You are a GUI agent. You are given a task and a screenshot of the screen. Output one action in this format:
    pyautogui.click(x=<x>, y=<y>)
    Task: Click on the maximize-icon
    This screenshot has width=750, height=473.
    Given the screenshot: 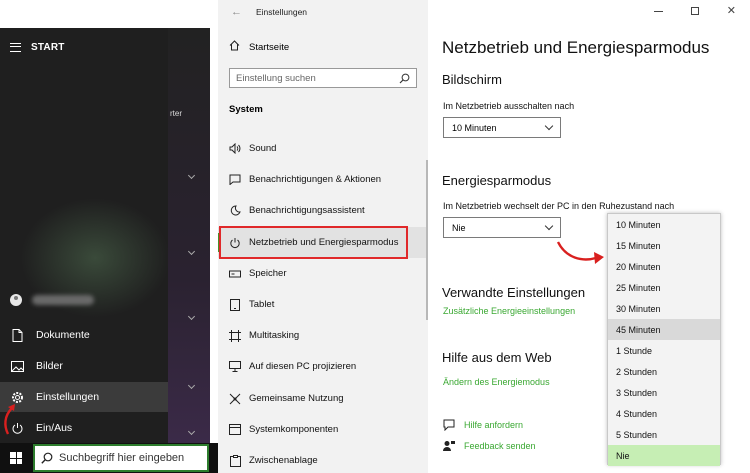 What is the action you would take?
    pyautogui.click(x=694, y=11)
    